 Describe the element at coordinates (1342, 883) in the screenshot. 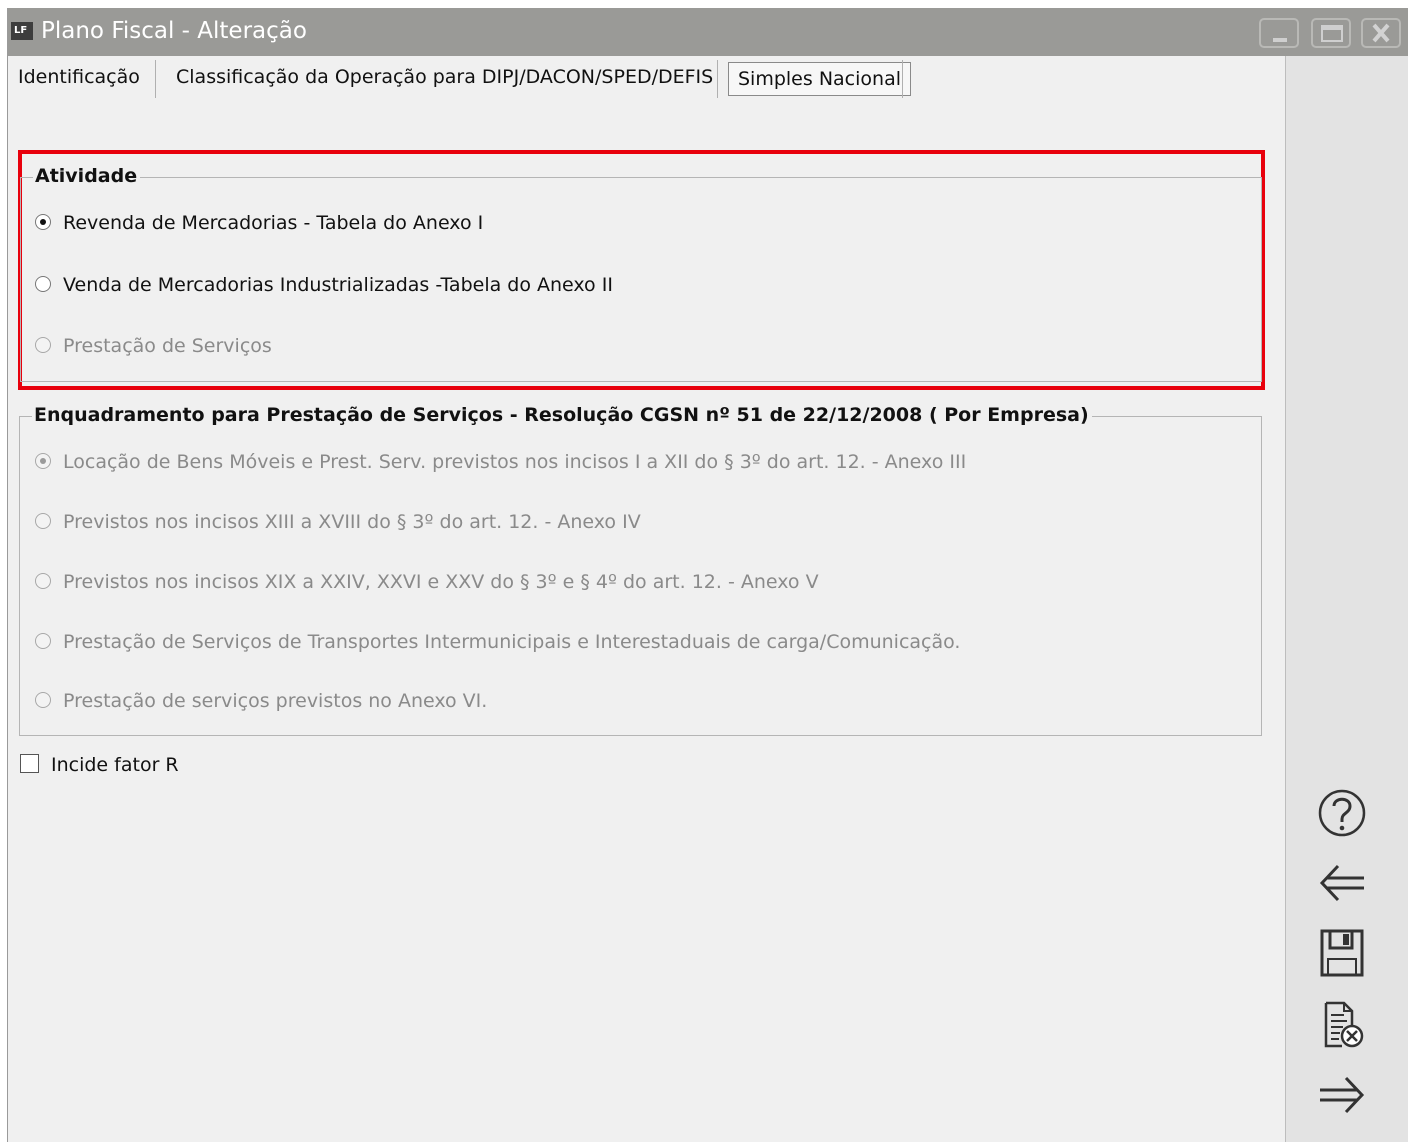

I see `back-arrow-icon` at that location.